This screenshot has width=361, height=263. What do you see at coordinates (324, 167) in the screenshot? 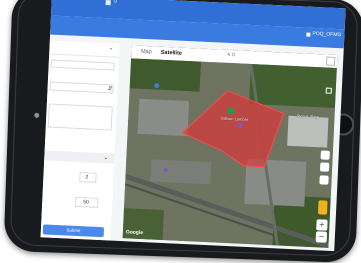
I see `map-ctrl-b-icon` at bounding box center [324, 167].